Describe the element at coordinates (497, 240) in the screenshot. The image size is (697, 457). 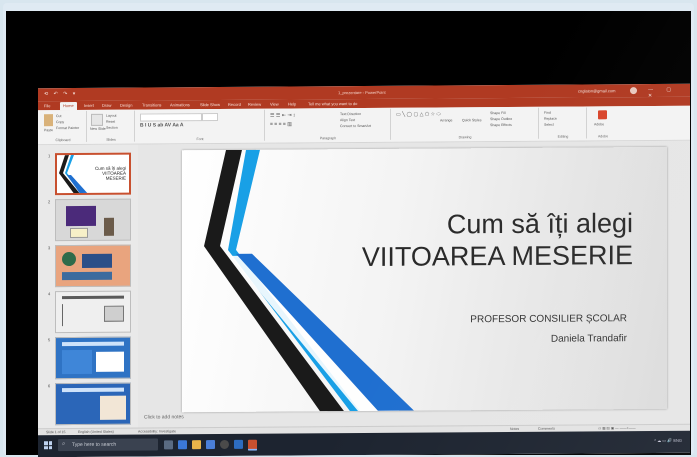
I see `slide-title: Cum să îți alegi VIITOAREA MESERIE` at that location.